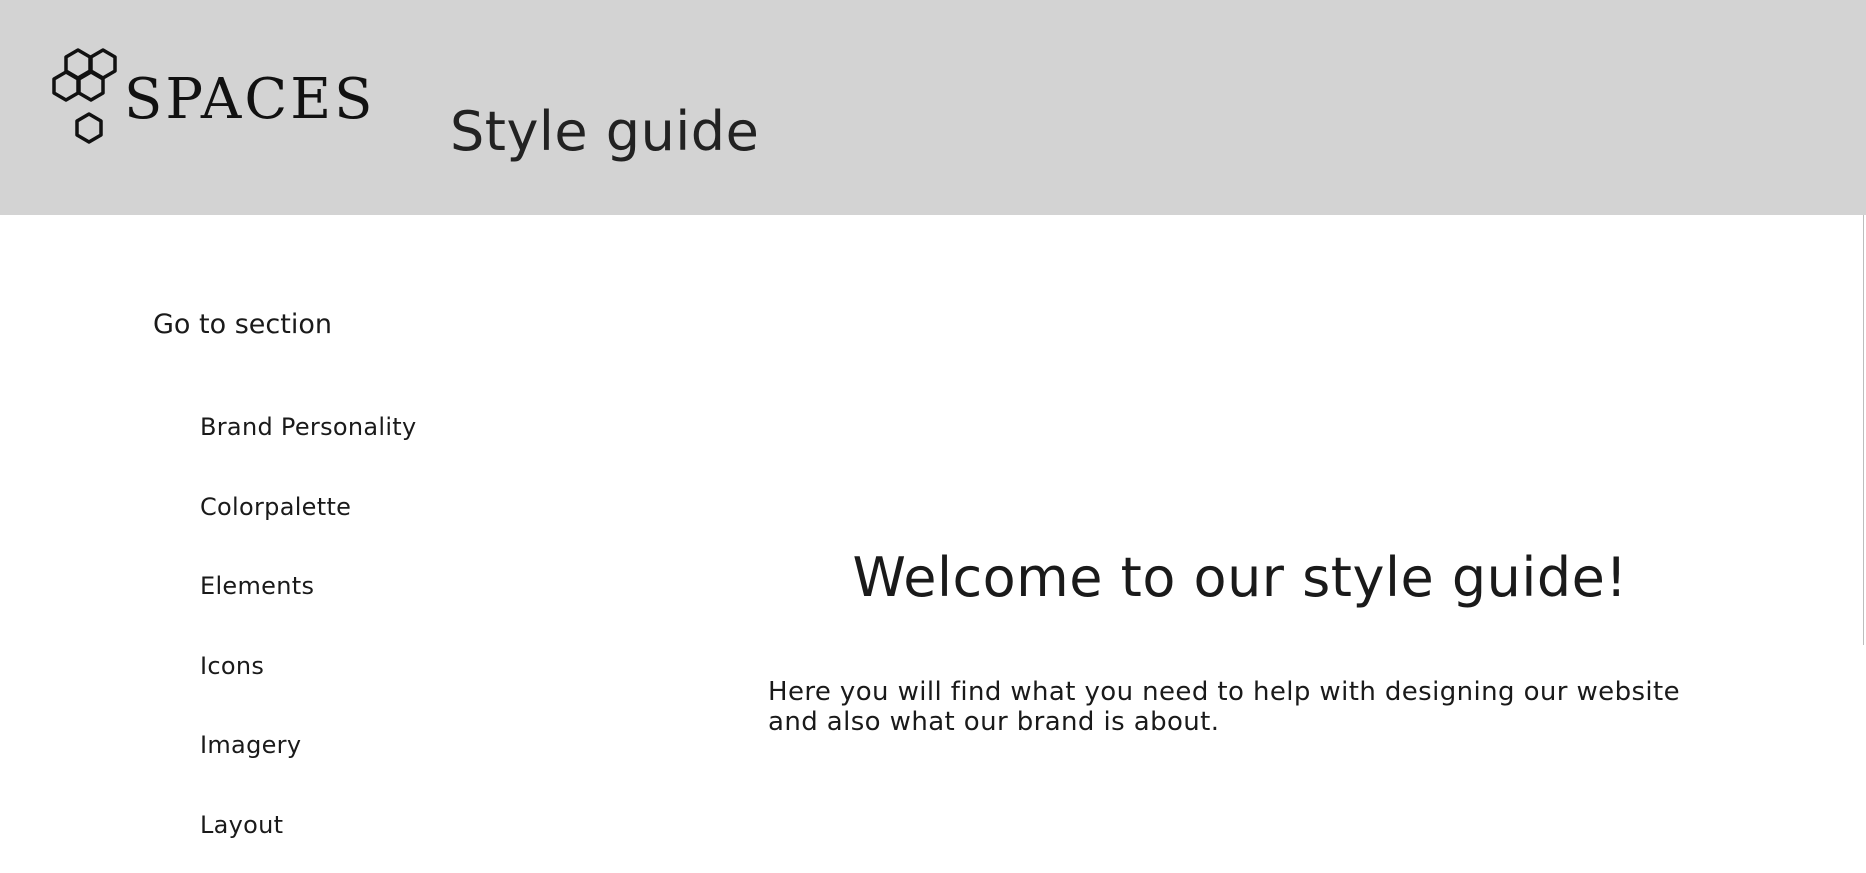  What do you see at coordinates (257, 586) in the screenshot?
I see `nav-link-elements: Elements` at bounding box center [257, 586].